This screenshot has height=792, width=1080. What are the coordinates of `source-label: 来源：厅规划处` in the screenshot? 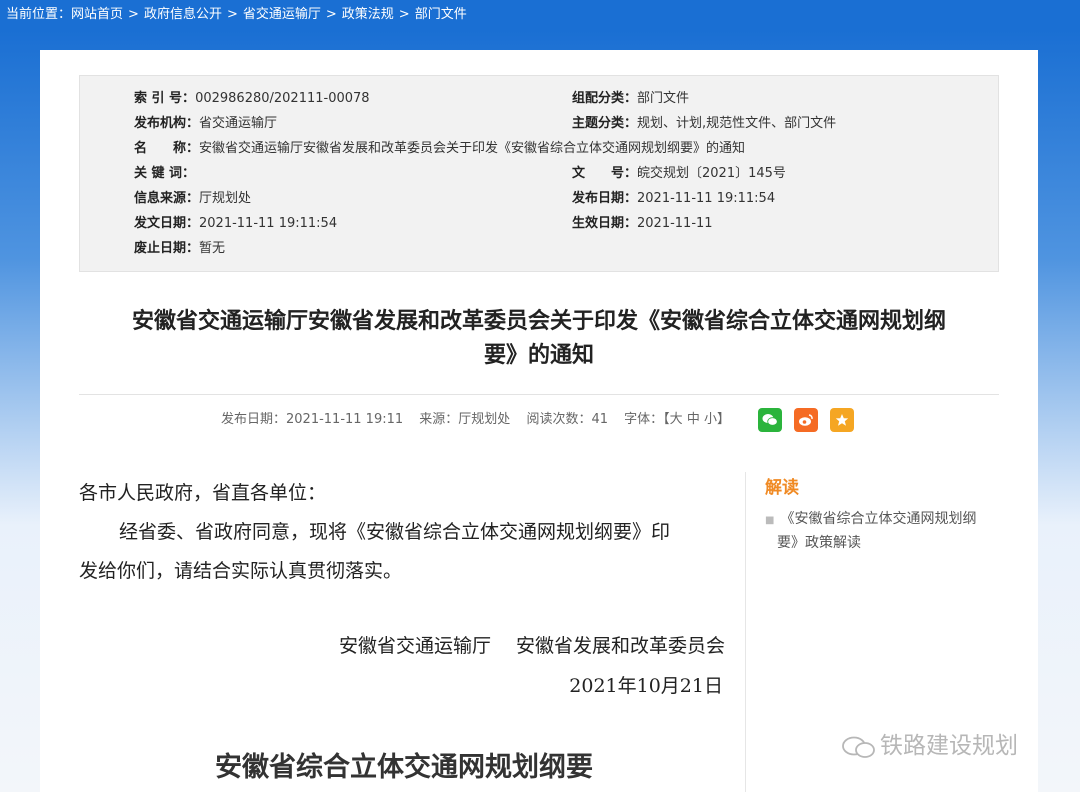 It's located at (465, 419).